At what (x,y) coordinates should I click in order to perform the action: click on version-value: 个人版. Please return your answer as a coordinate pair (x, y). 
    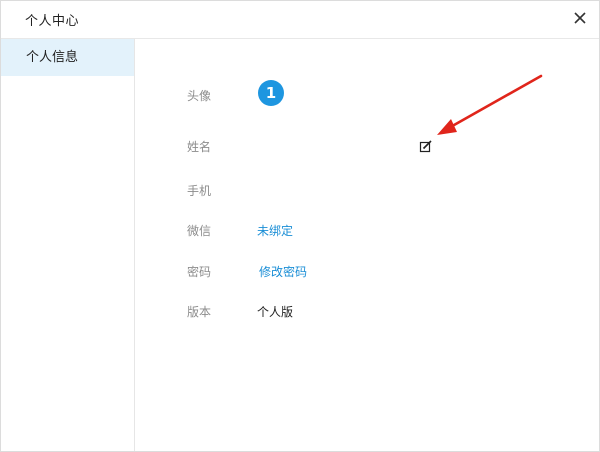
    Looking at the image, I should click on (275, 312).